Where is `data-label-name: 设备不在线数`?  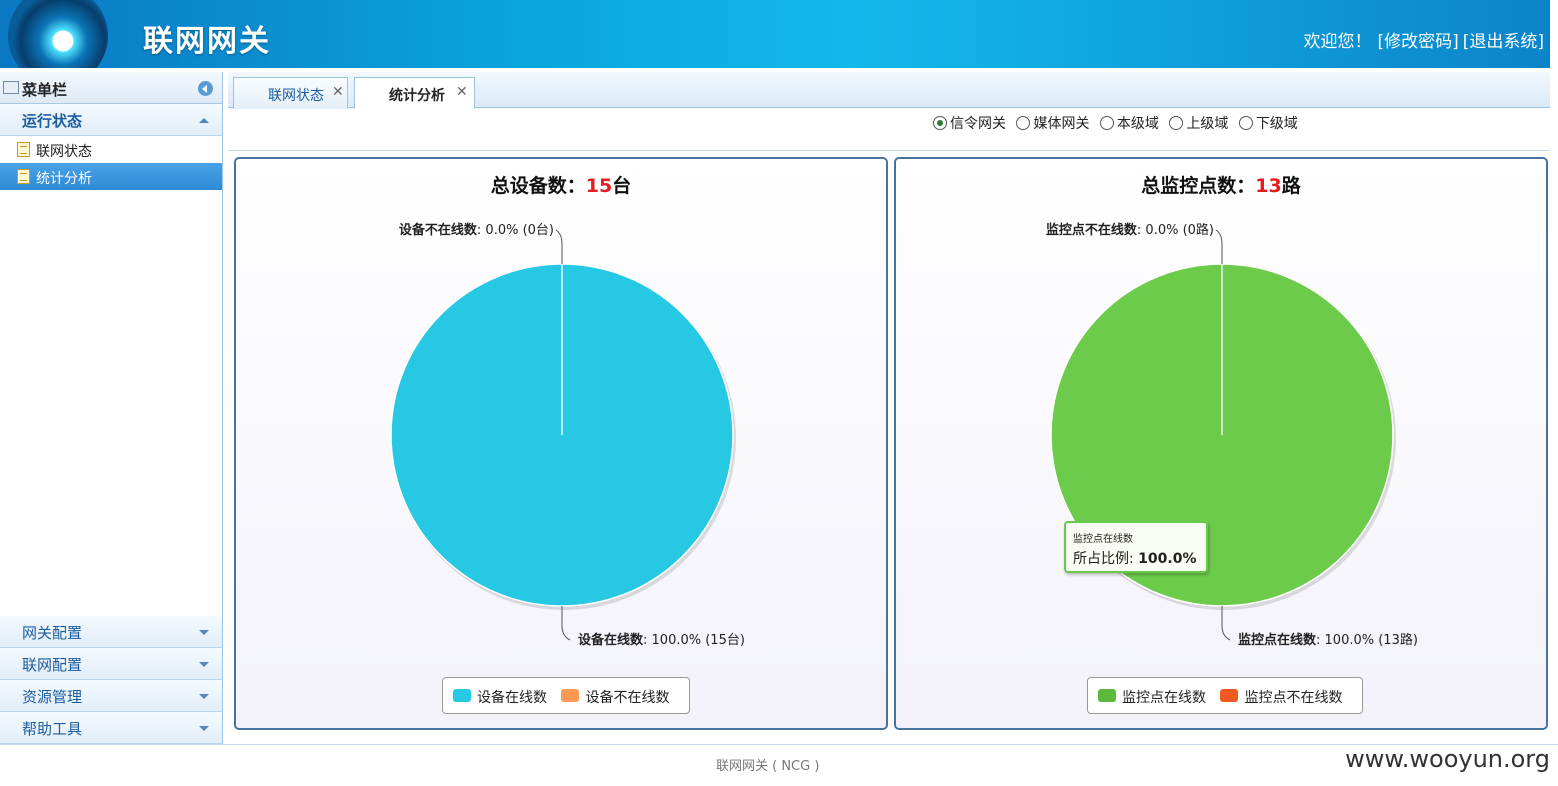
data-label-name: 设备不在线数 is located at coordinates (438, 230).